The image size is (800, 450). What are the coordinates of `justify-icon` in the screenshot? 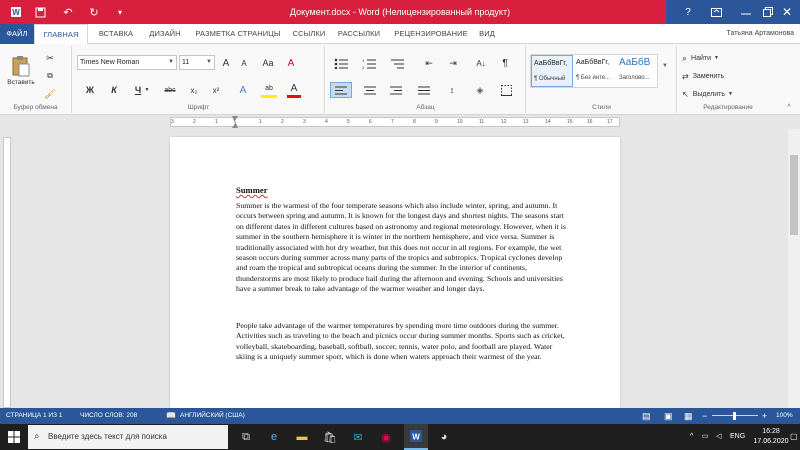 It's located at (424, 90).